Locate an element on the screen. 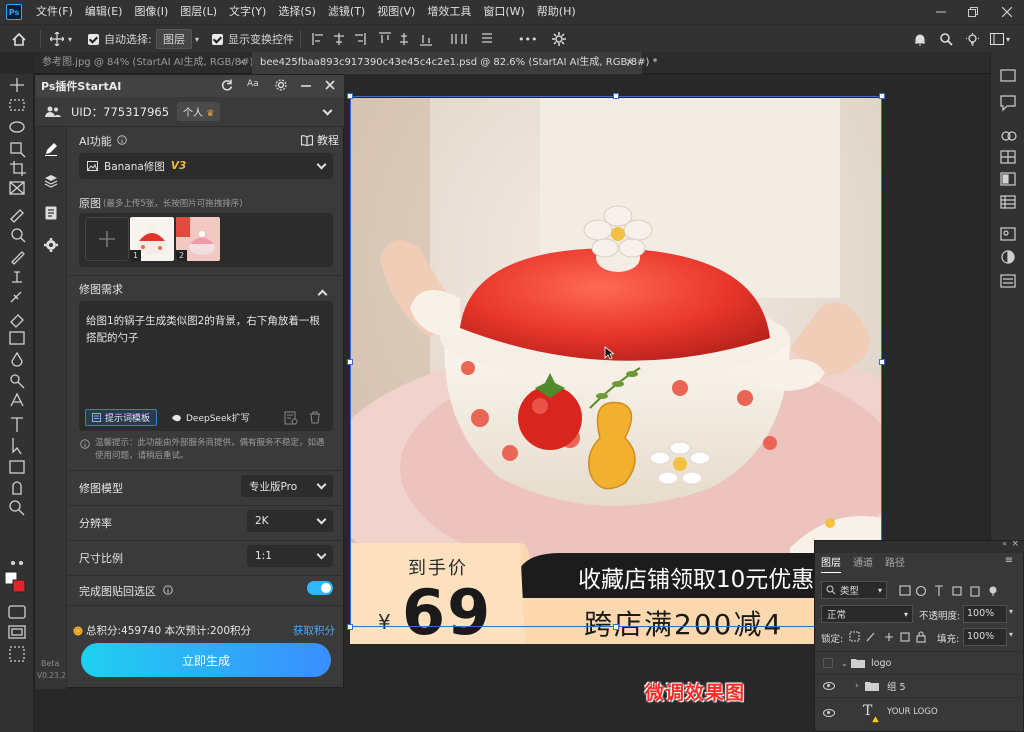 This screenshot has height=732, width=1024. lock-option-icons is located at coordinates (889, 637).